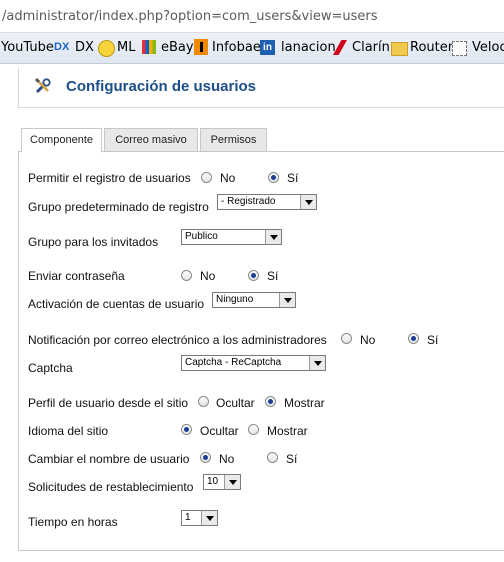 The image size is (504, 562). What do you see at coordinates (186, 275) in the screenshot?
I see `enviar-no-radio` at bounding box center [186, 275].